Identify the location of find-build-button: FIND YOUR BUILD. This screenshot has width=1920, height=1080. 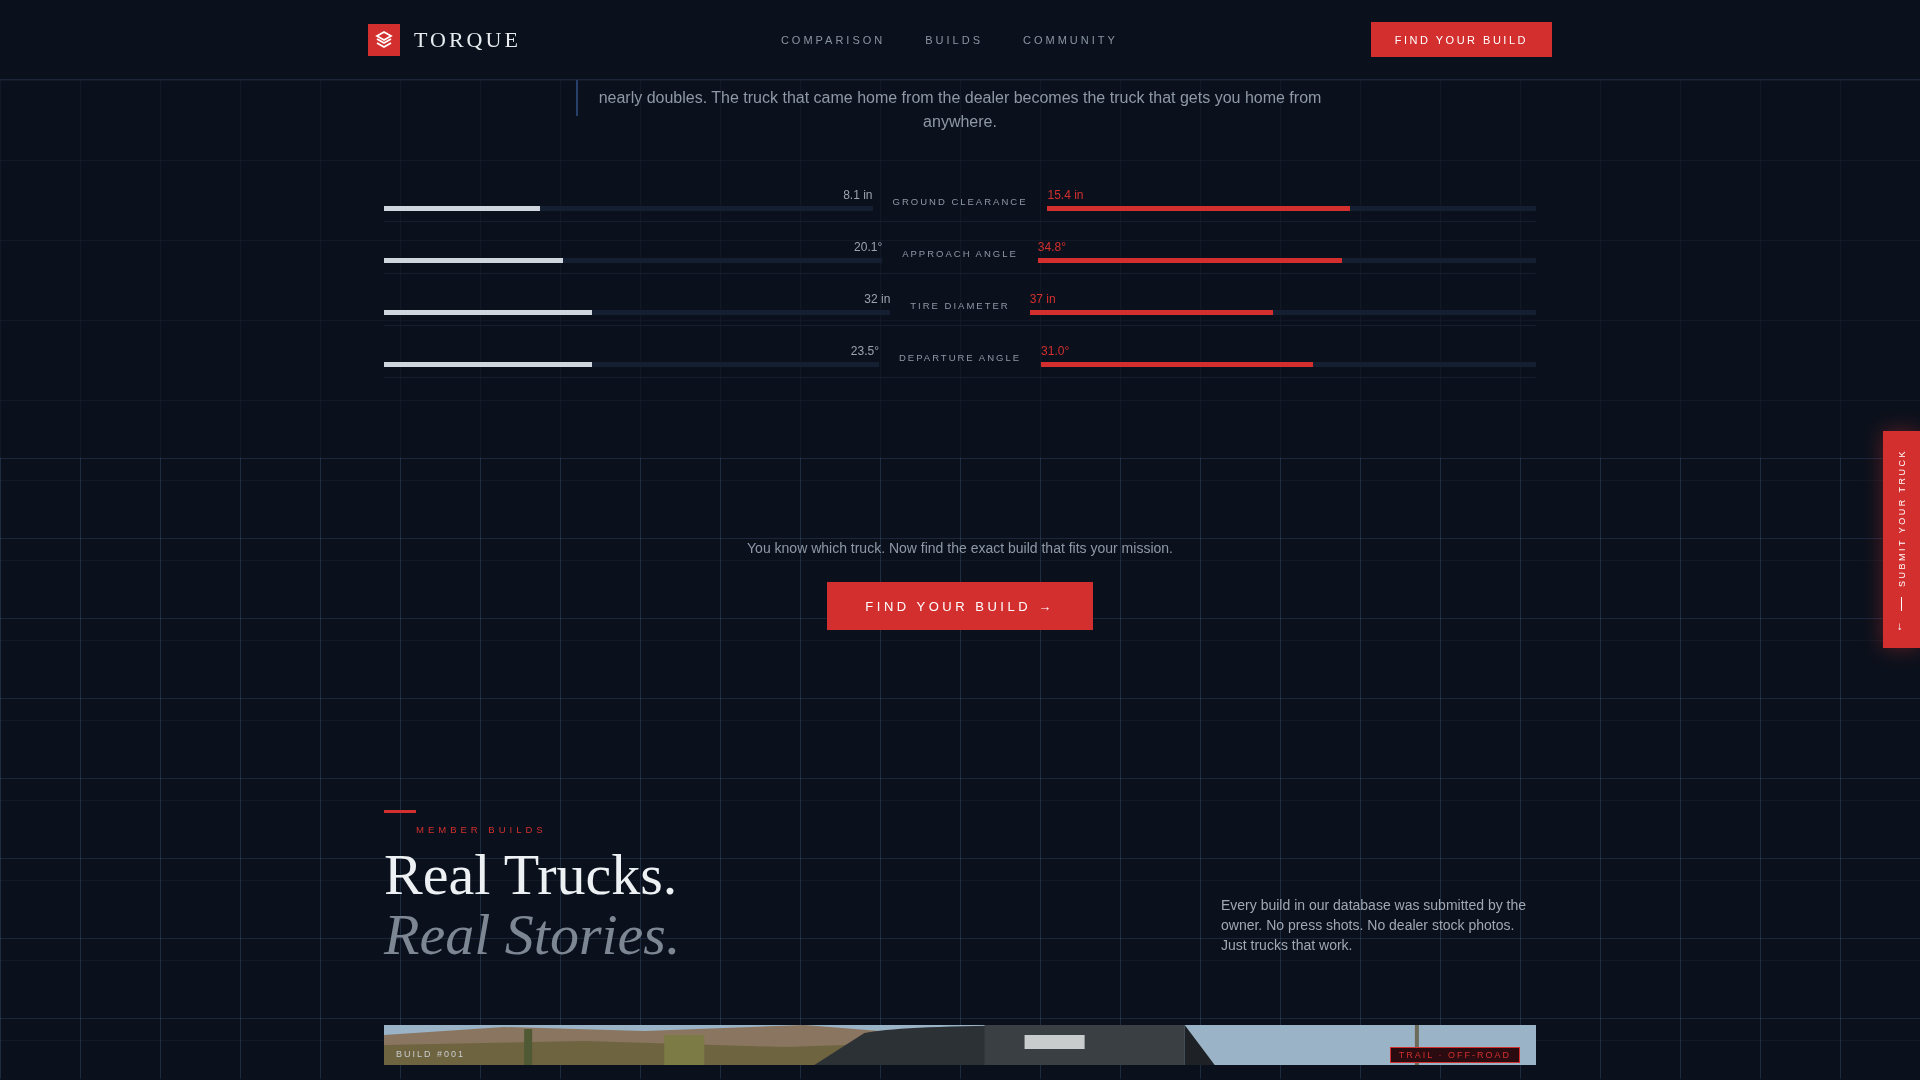
(1461, 39).